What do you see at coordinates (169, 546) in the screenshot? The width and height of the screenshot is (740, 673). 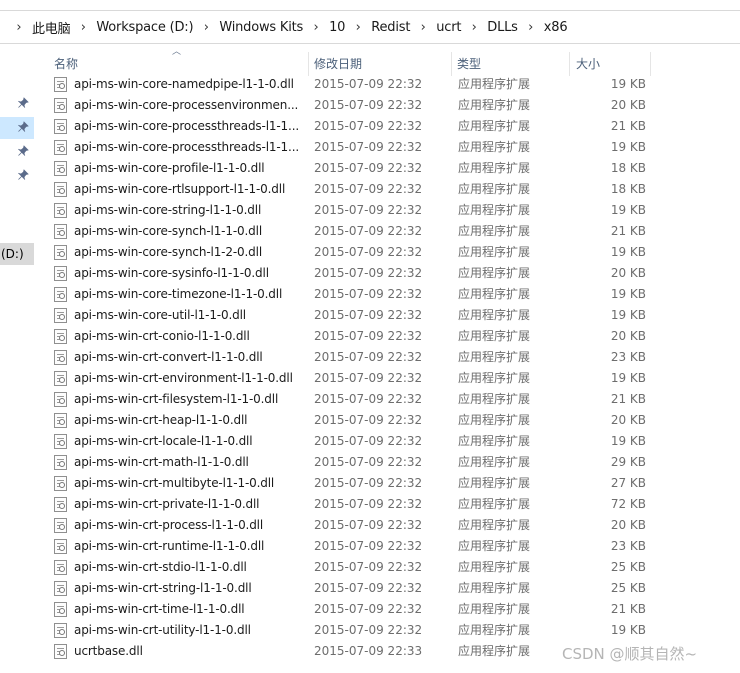 I see `file-name: api-ms-win-crt-runtime-l1-1-0.dll` at bounding box center [169, 546].